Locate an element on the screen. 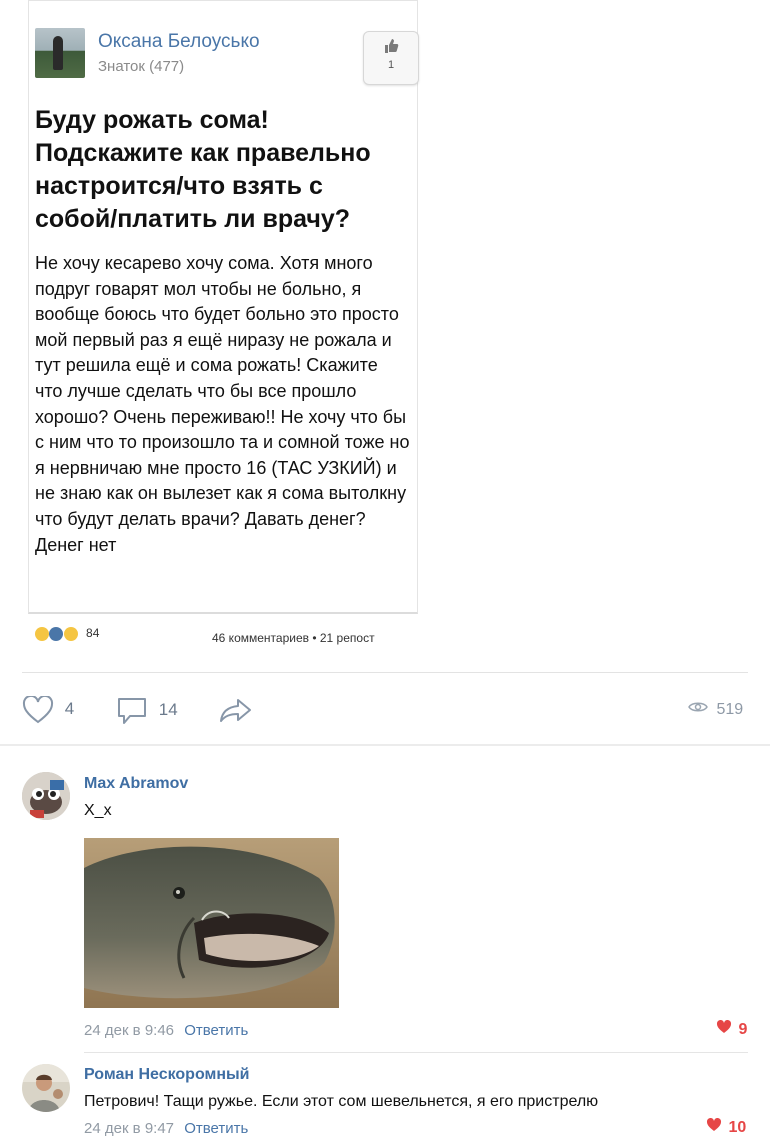  comment-like-count: 9 is located at coordinates (743, 1029).